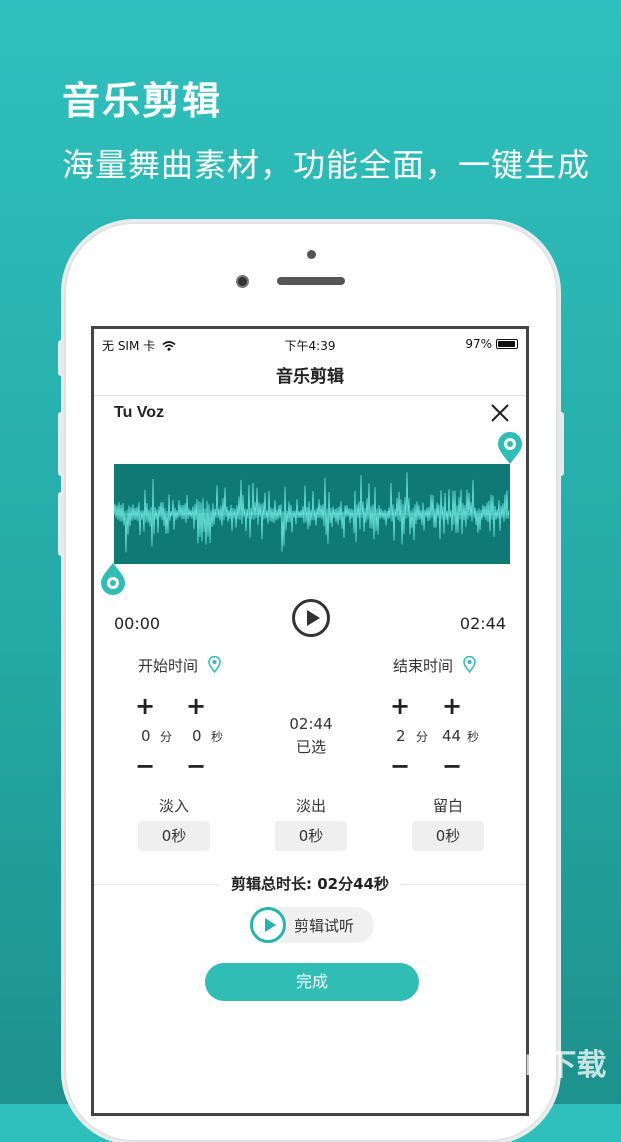 This screenshot has width=621, height=1142. I want to click on battery-status: 97%, so click(491, 344).